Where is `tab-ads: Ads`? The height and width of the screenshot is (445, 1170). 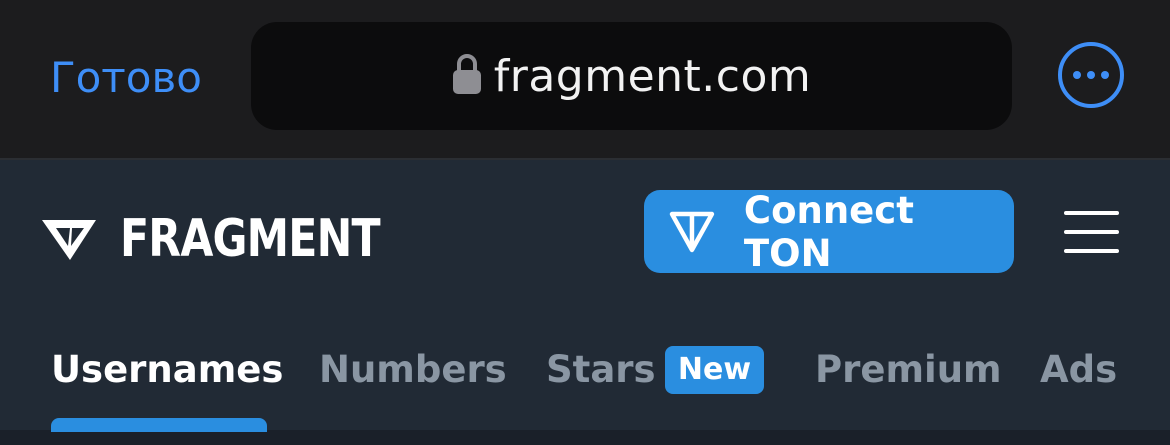 tab-ads: Ads is located at coordinates (1078, 370).